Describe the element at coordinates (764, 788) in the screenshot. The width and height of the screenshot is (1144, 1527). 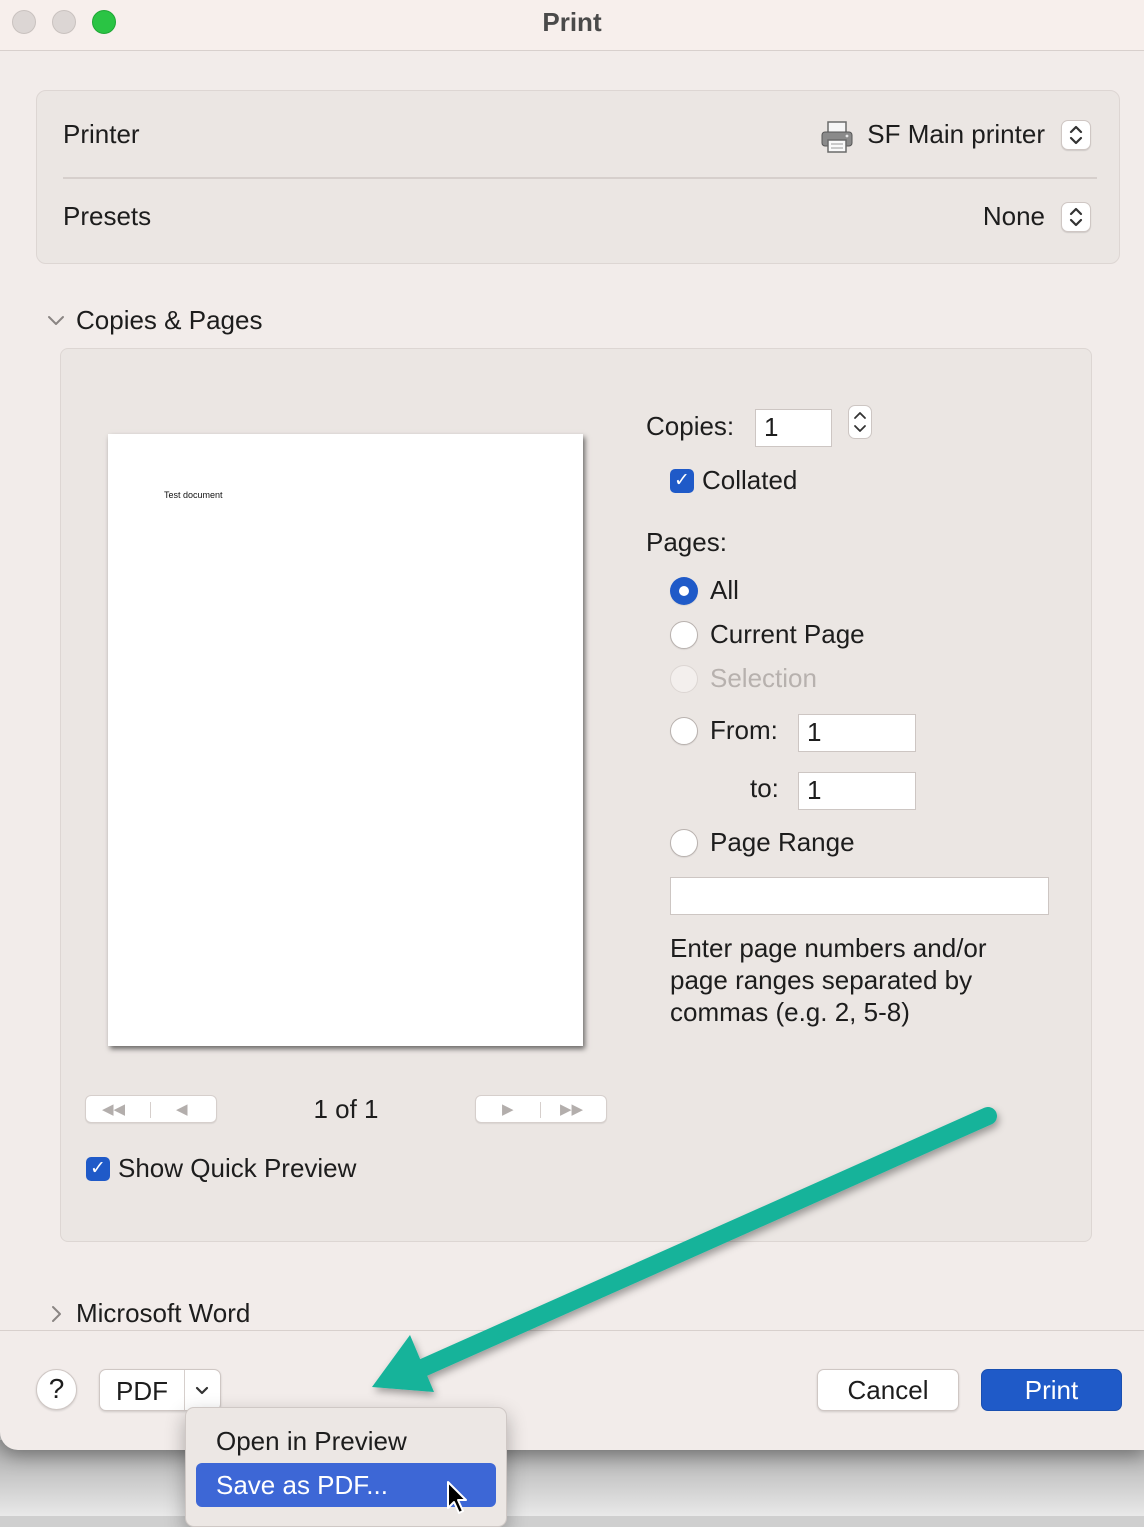
I see `pages-to-label: to:` at that location.